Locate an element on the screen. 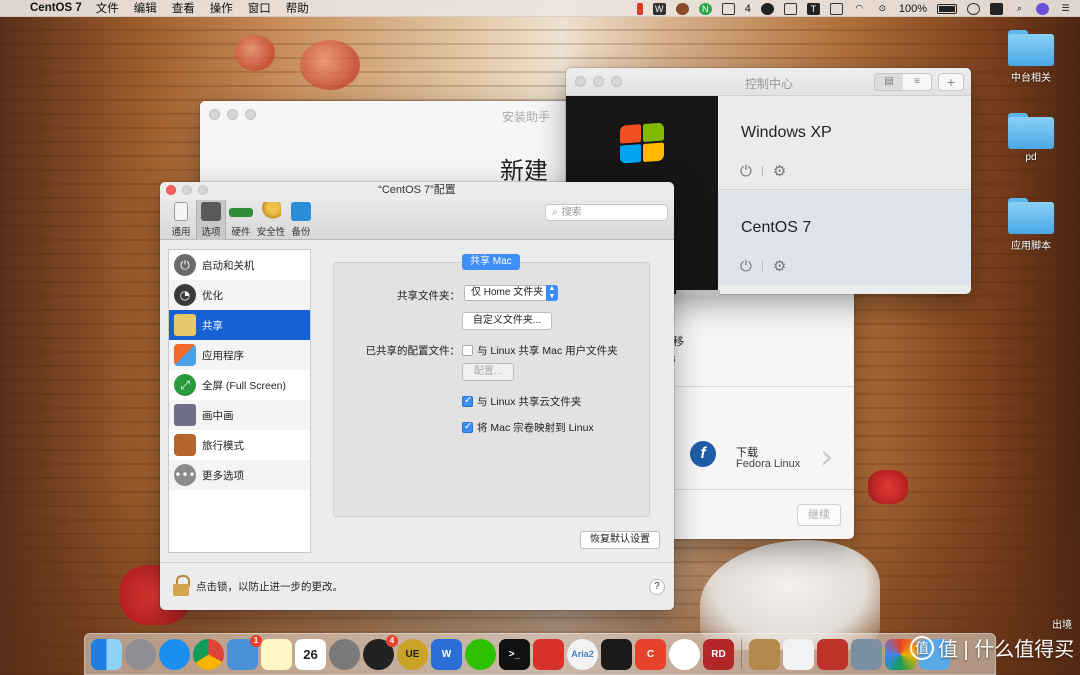  calendar-icon: 26 is located at coordinates (310, 654).